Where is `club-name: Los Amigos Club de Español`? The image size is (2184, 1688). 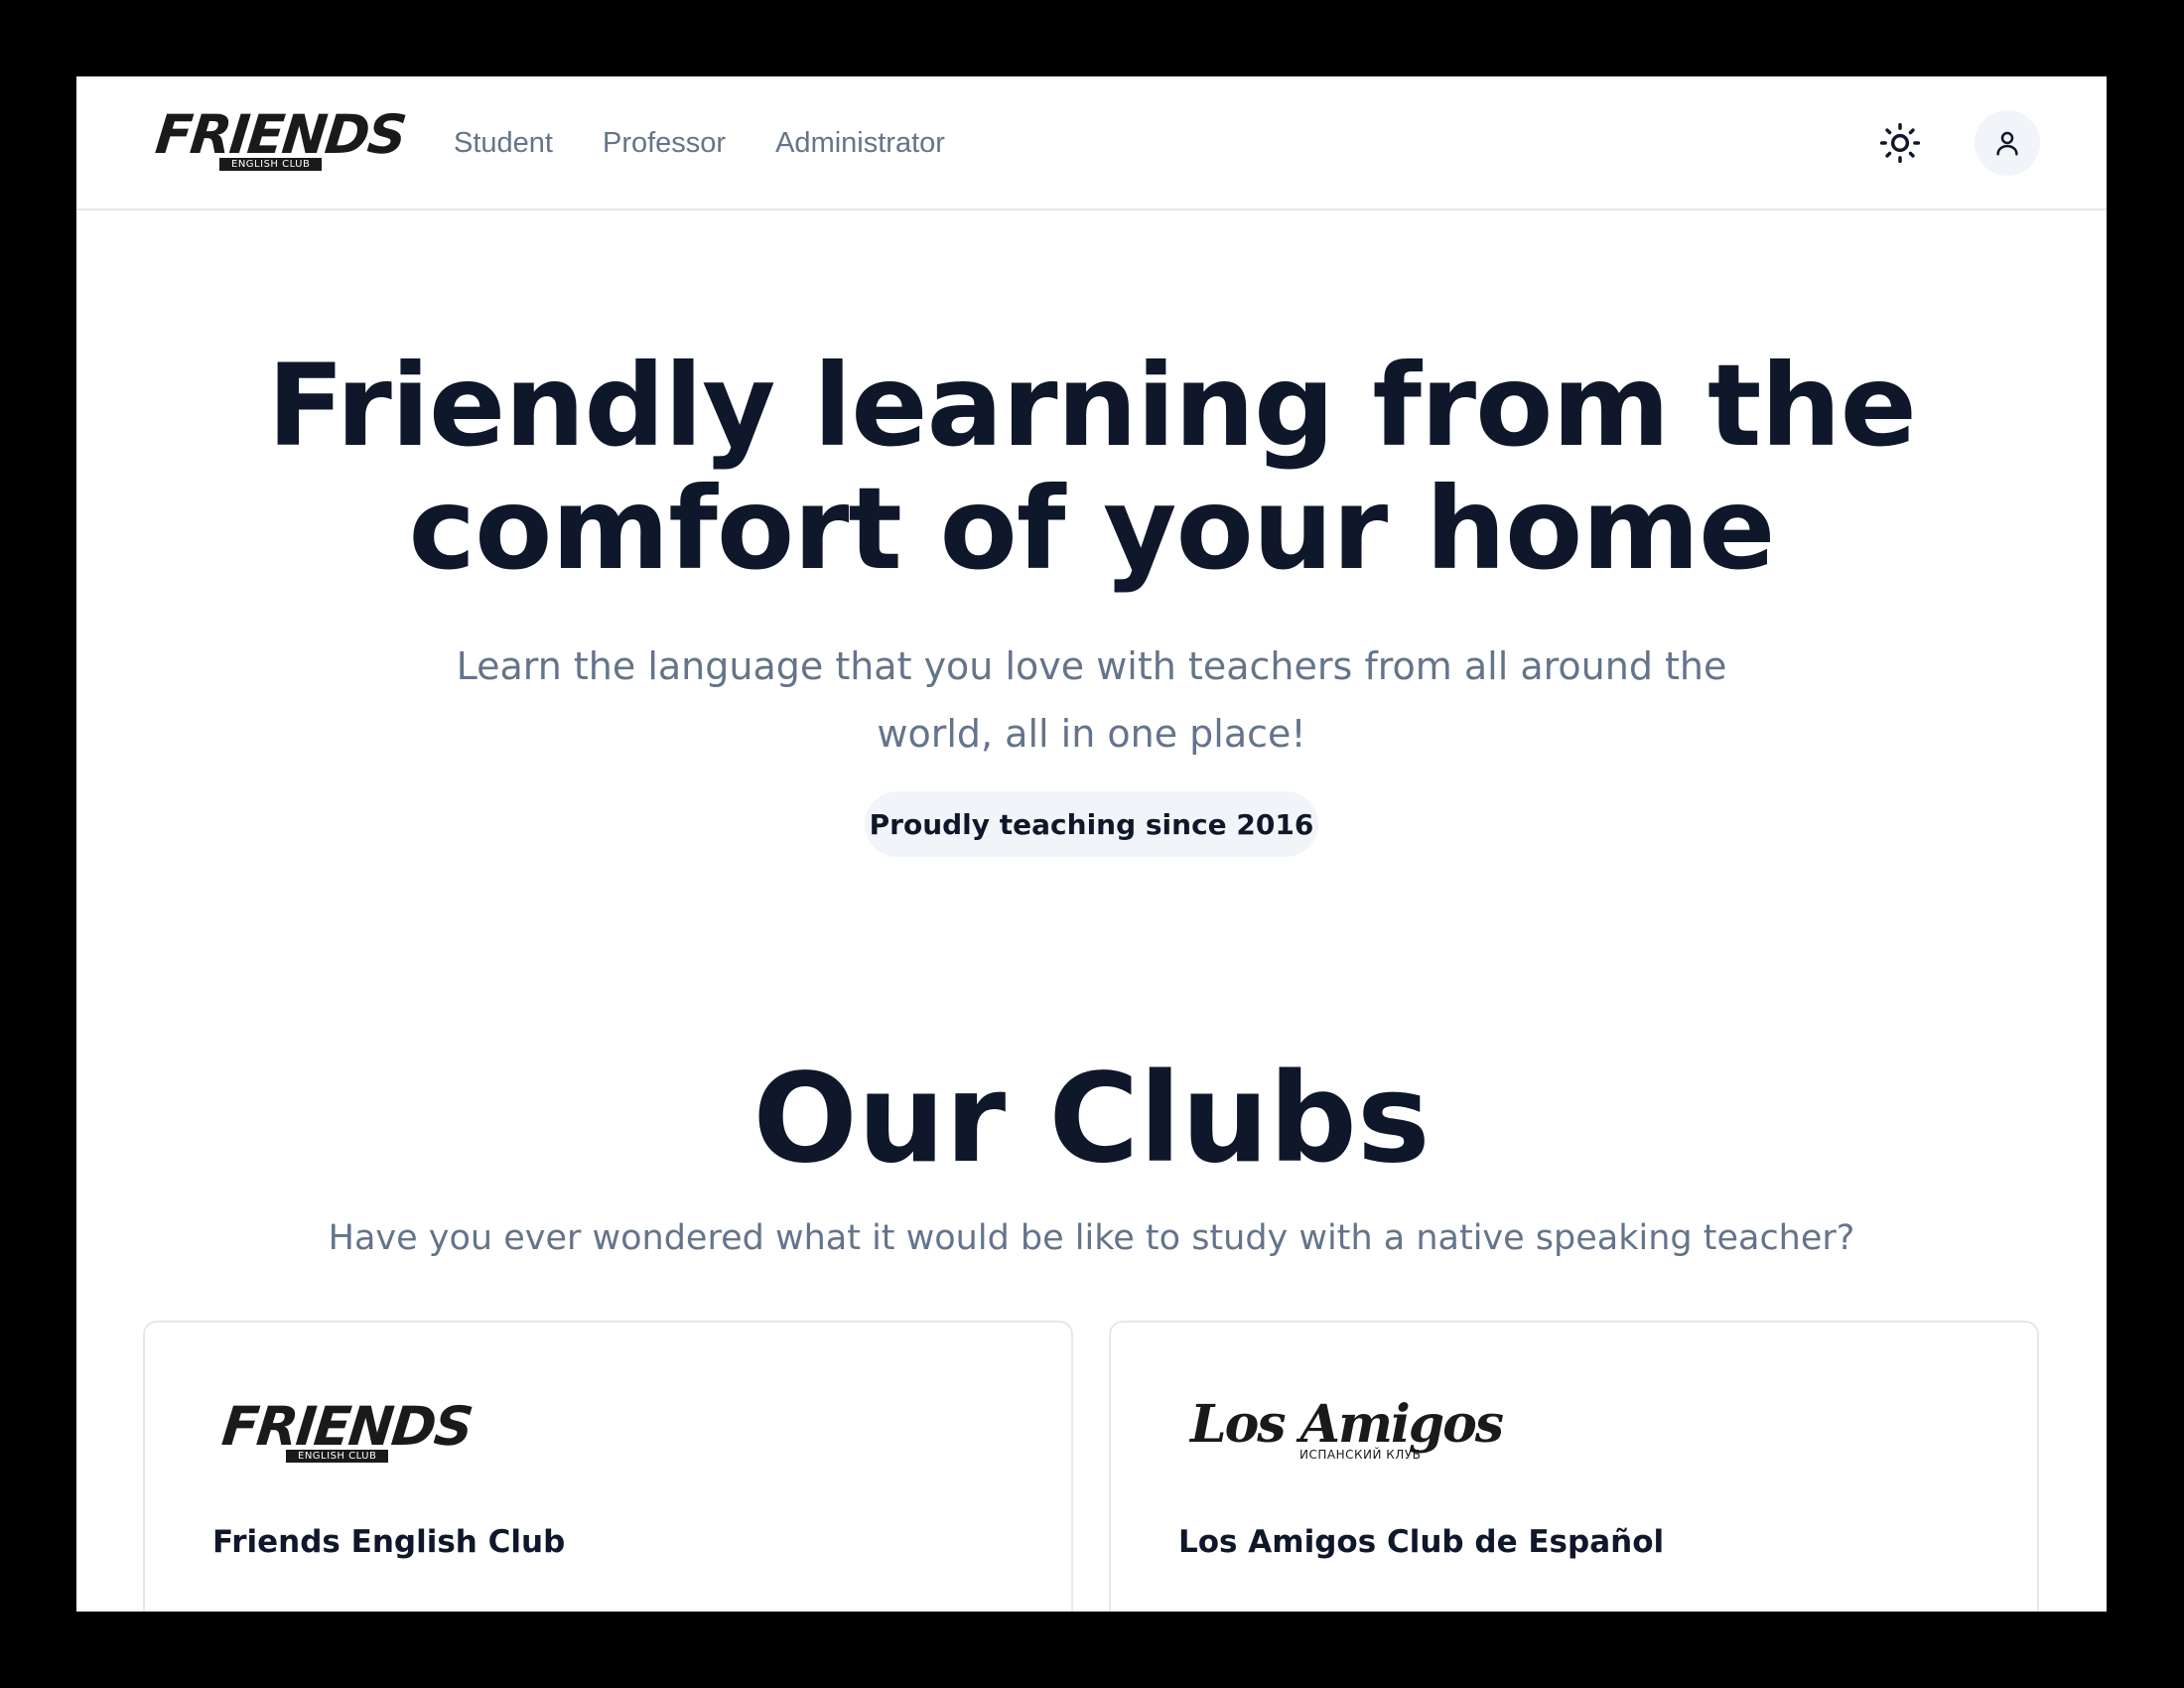
club-name: Los Amigos Club de Español is located at coordinates (1421, 1542).